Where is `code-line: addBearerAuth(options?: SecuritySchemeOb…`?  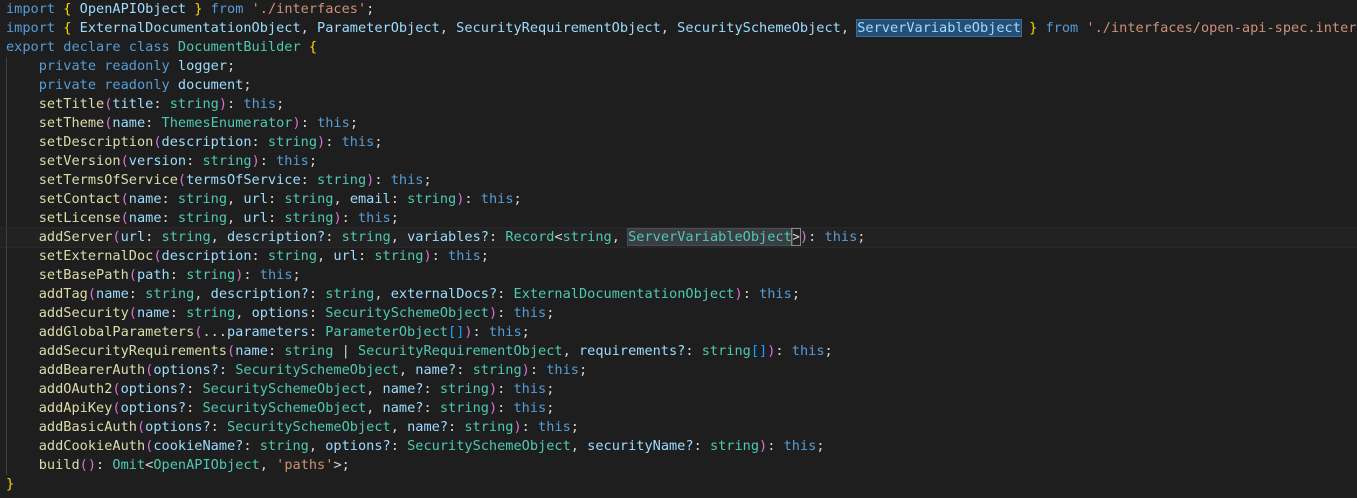 code-line: addBearerAuth(options?: SecuritySchemeOb… is located at coordinates (678, 370).